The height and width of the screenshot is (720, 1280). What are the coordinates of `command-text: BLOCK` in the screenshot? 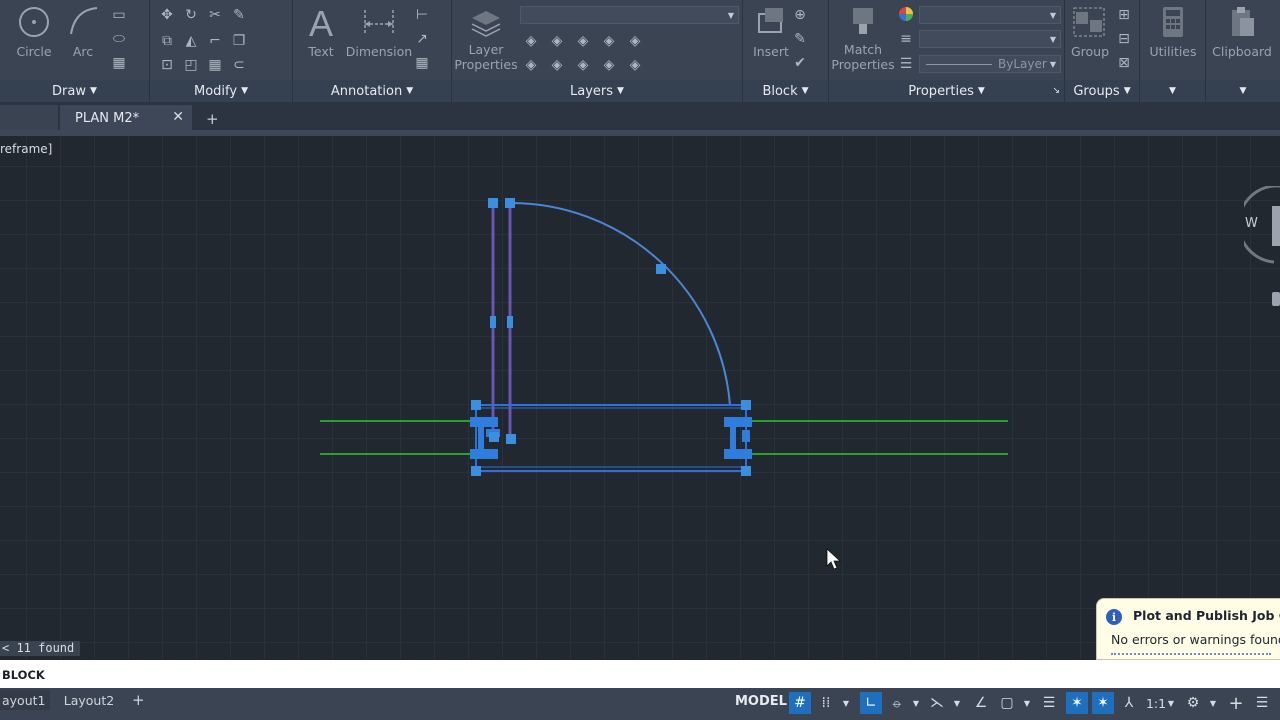 It's located at (23, 675).